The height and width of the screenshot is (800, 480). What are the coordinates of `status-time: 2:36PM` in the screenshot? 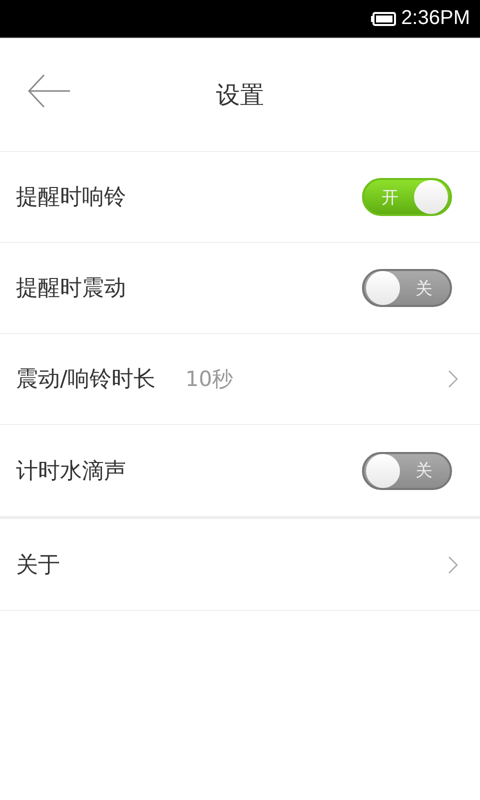 It's located at (435, 18).